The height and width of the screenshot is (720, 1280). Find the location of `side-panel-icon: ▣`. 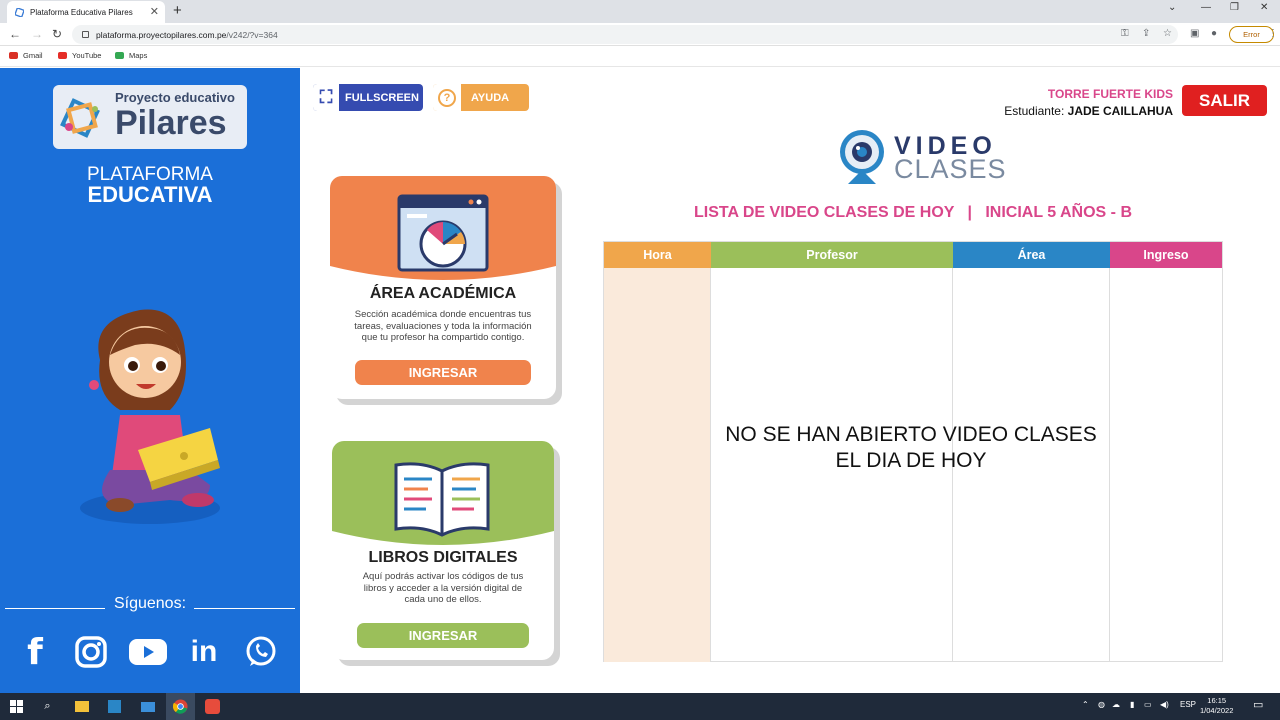

side-panel-icon: ▣ is located at coordinates (1194, 33).